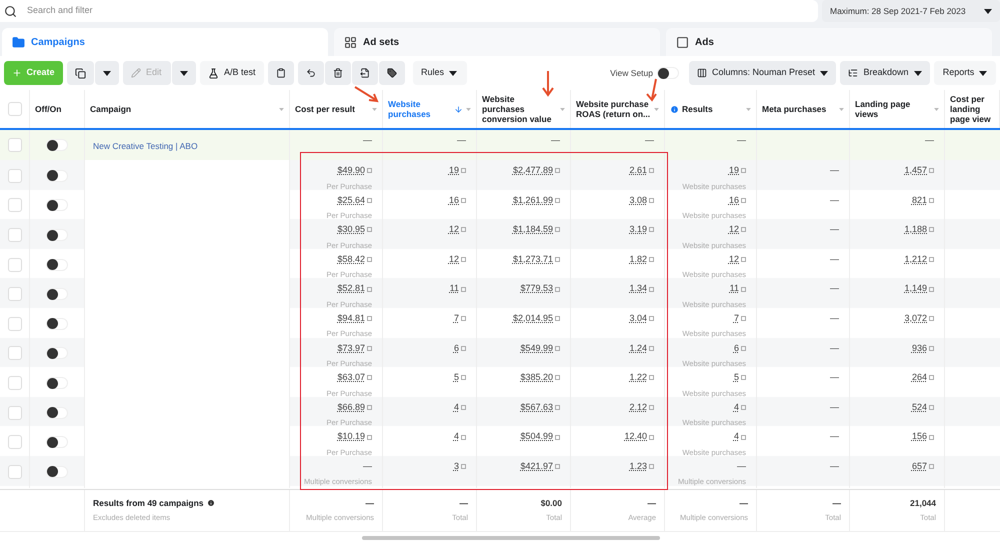 The width and height of the screenshot is (1000, 545). I want to click on metric-value: 3.04, so click(638, 319).